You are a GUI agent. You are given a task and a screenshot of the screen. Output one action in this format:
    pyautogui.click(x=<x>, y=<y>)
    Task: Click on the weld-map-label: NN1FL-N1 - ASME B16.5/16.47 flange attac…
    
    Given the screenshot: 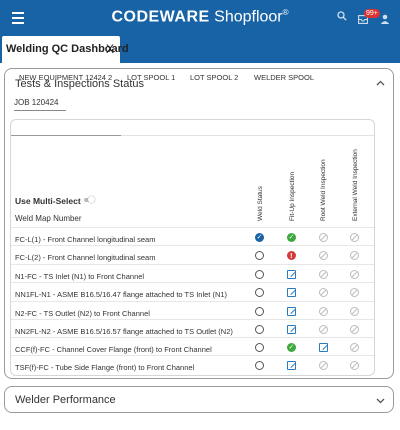 What is the action you would take?
    pyautogui.click(x=121, y=294)
    